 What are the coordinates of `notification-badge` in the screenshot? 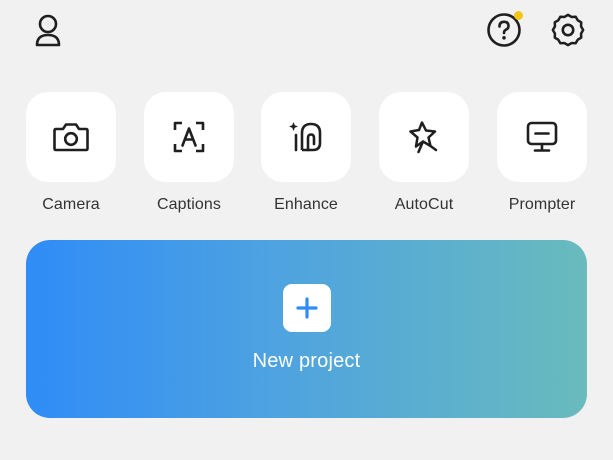 It's located at (518, 15).